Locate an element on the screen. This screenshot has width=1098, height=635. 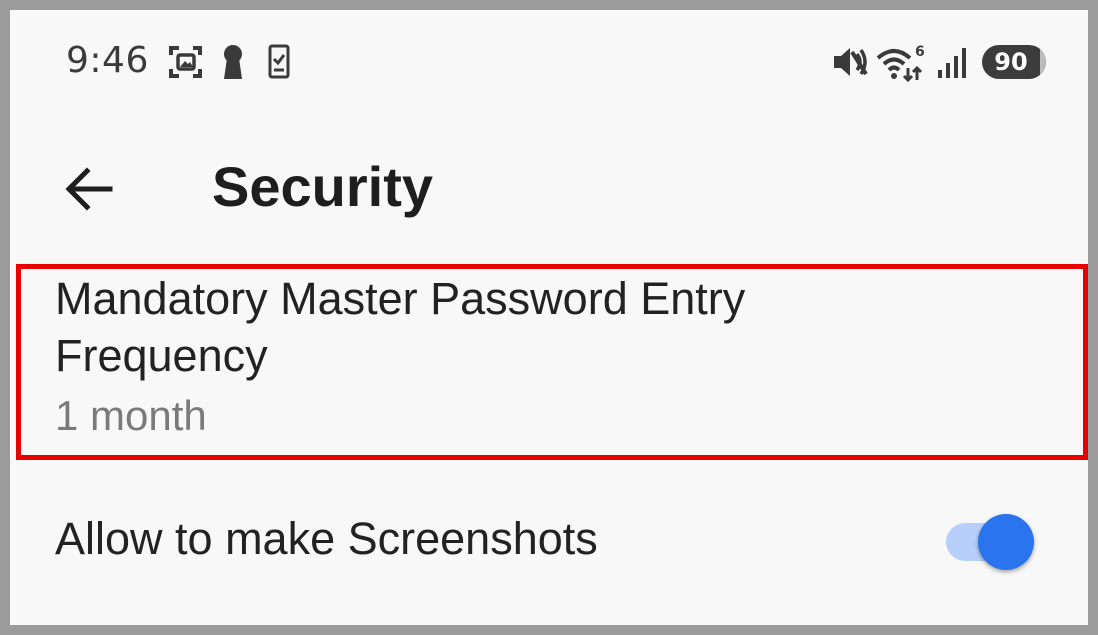
battery-icon: 90 is located at coordinates (1014, 62).